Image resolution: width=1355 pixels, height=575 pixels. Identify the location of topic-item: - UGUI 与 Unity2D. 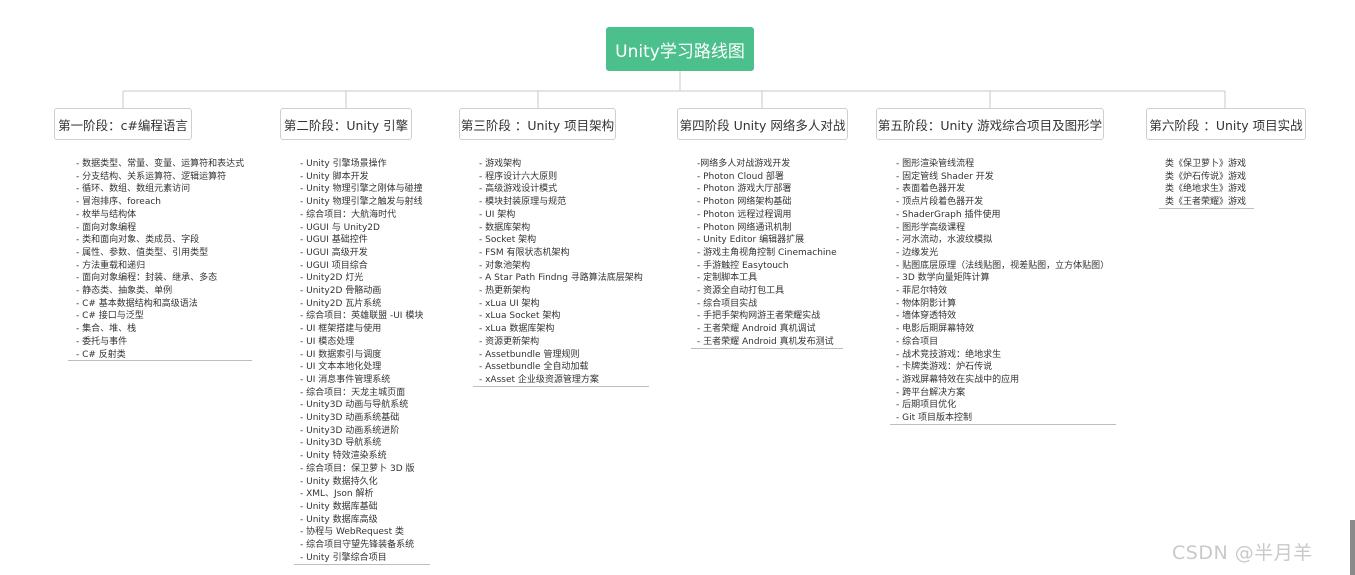
(340, 227).